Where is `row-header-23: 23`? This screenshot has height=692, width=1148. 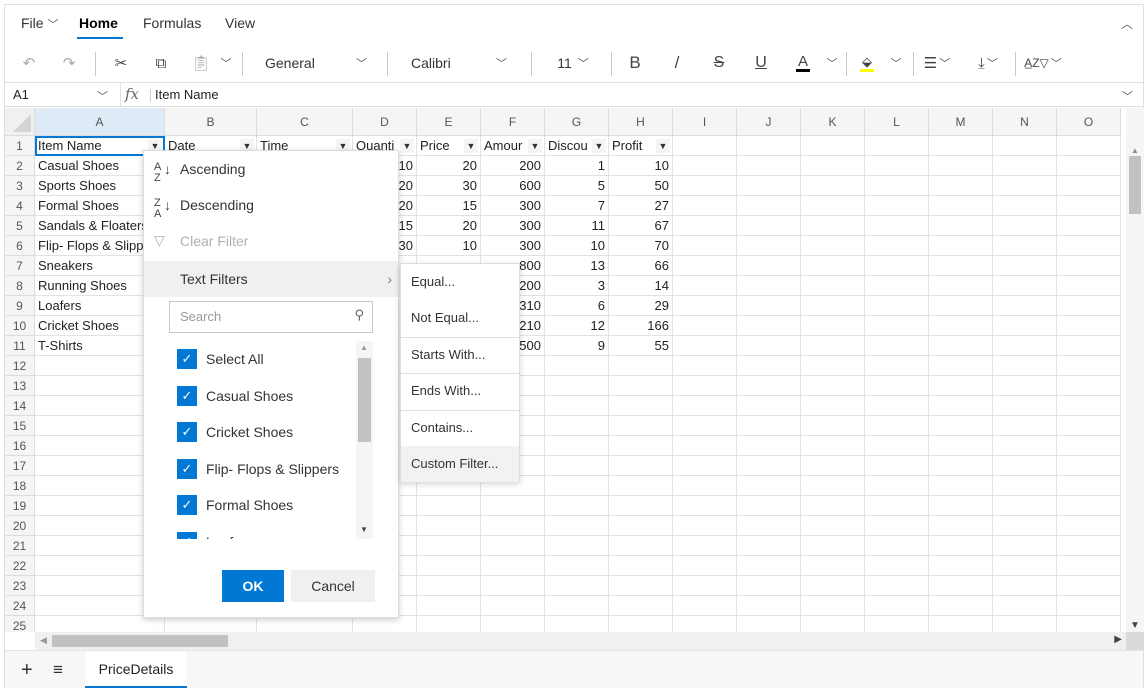
row-header-23: 23 is located at coordinates (20, 586).